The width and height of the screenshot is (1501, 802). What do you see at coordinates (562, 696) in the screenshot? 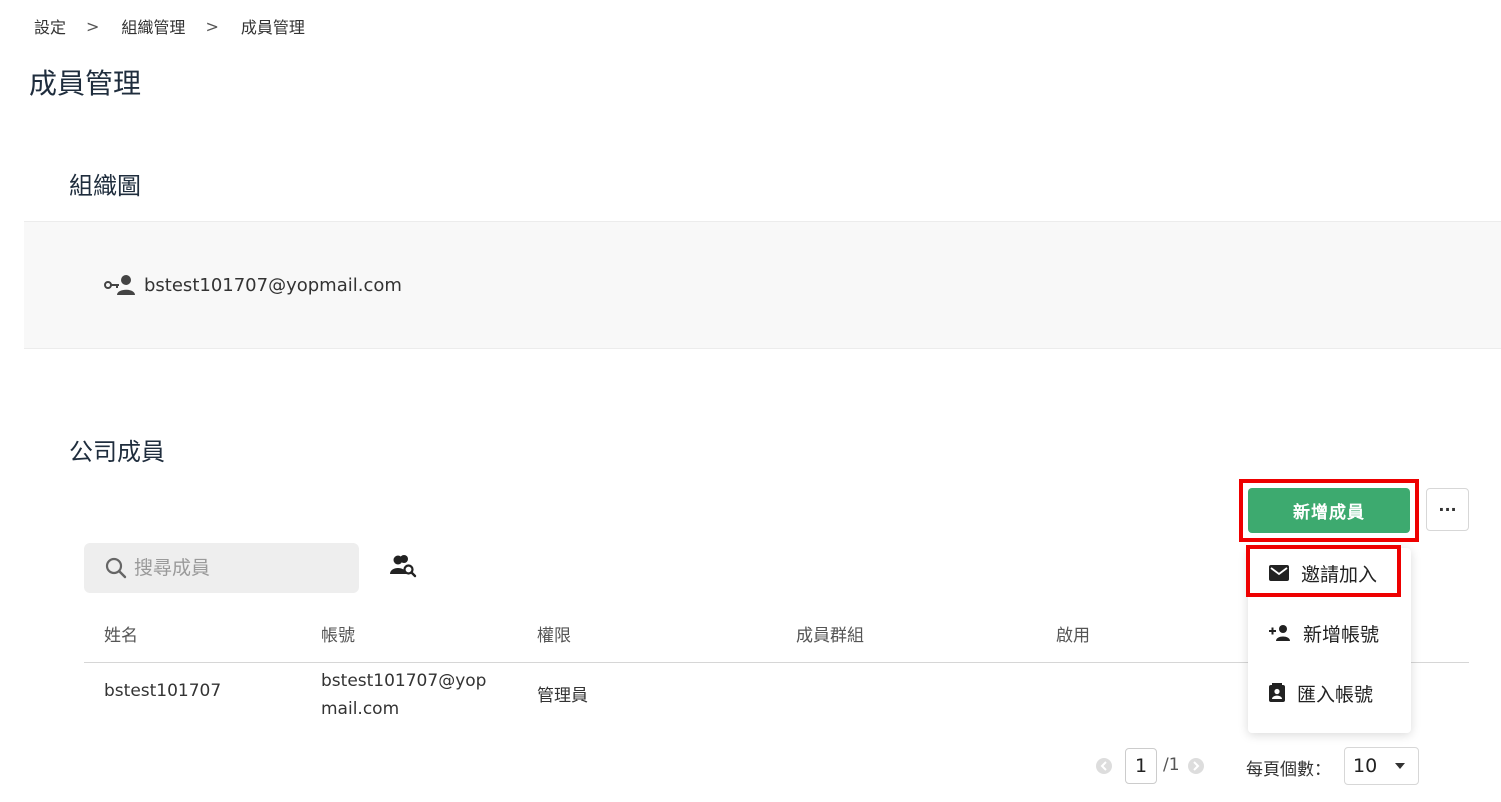
I see `member-role-cell: 管理員` at bounding box center [562, 696].